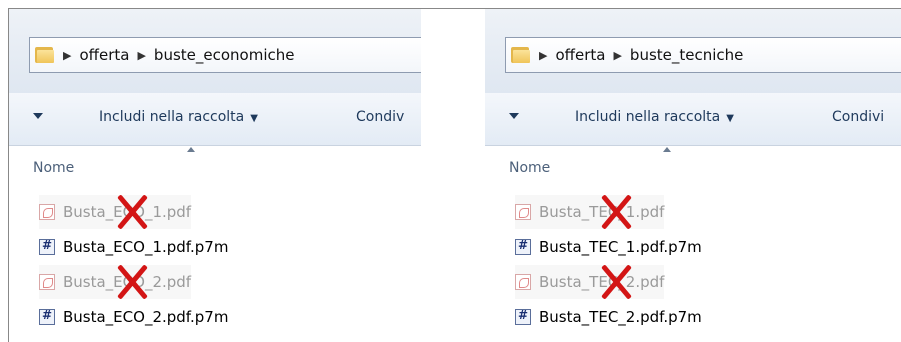 This screenshot has height=342, width=901. I want to click on address-bar-area: ▶ offerta ▶ buste_tecniche, so click(693, 51).